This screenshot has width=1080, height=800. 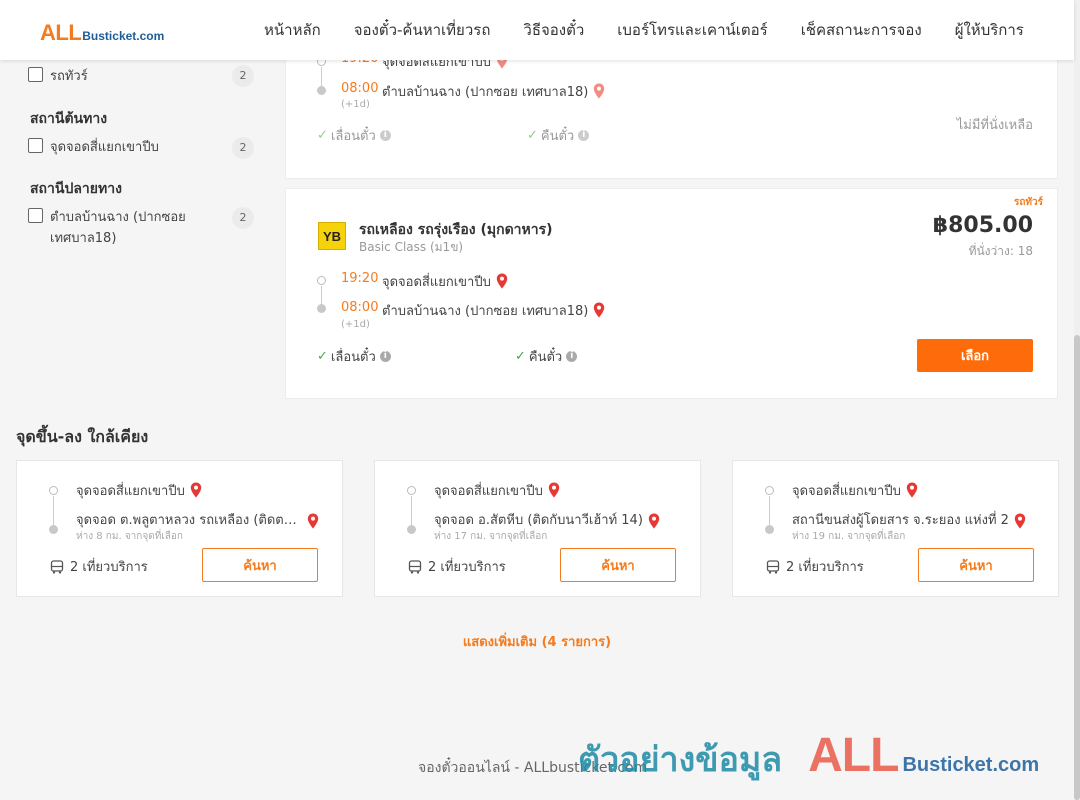 What do you see at coordinates (118, 228) in the screenshot?
I see `filter-label: ตำบลบ้านฉาง (ปากซอย เทศบาล18)` at bounding box center [118, 228].